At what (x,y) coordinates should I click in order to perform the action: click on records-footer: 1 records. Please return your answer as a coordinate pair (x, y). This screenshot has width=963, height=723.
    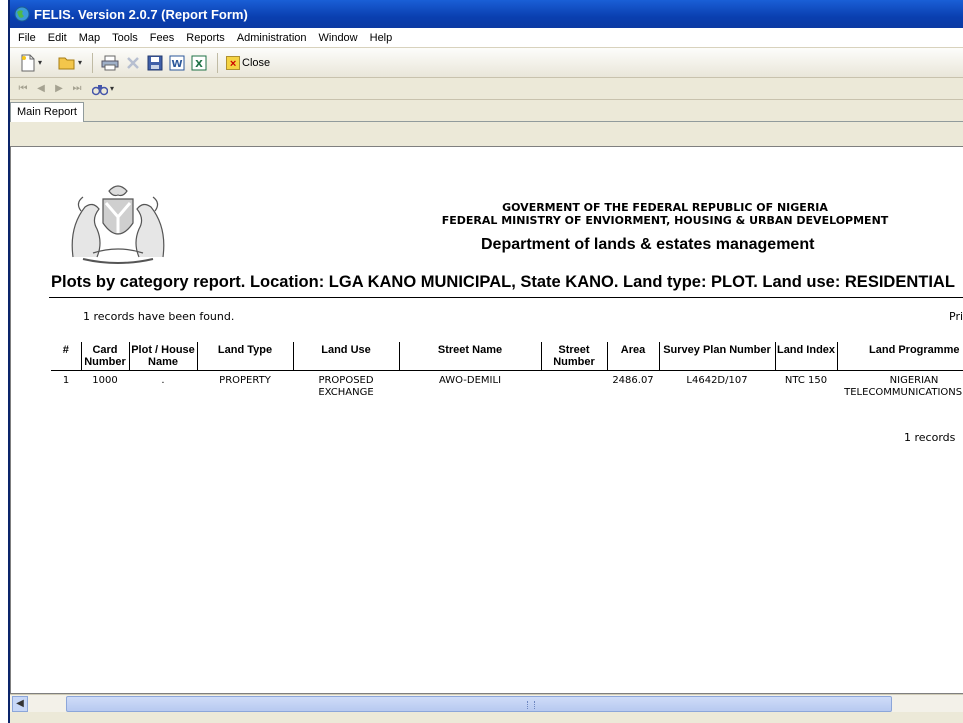
    Looking at the image, I should click on (930, 437).